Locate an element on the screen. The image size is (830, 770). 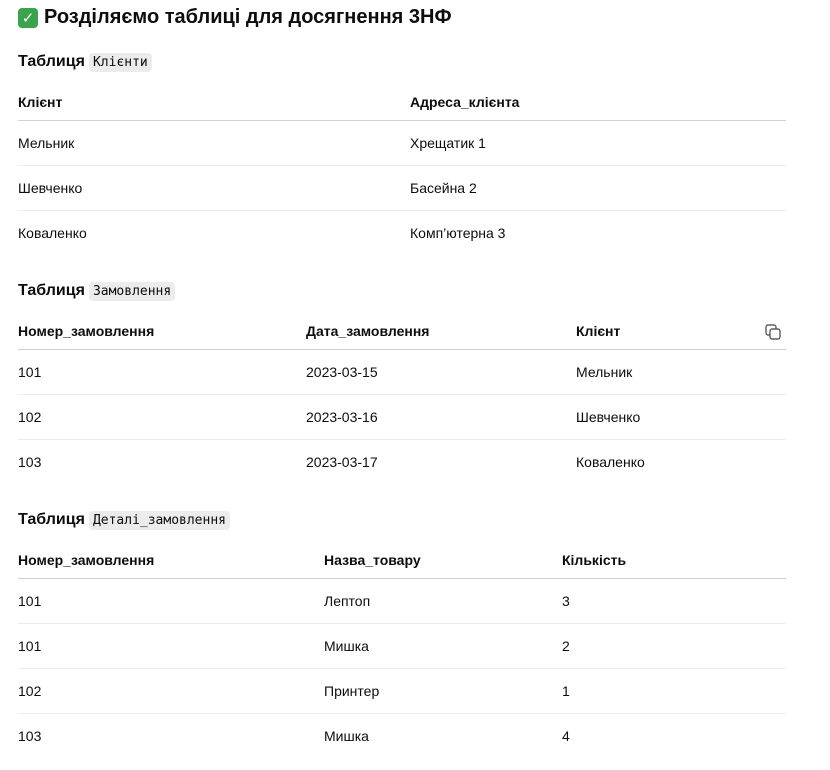
table-row: 102 2023-03-16 Шевченко is located at coordinates (402, 417).